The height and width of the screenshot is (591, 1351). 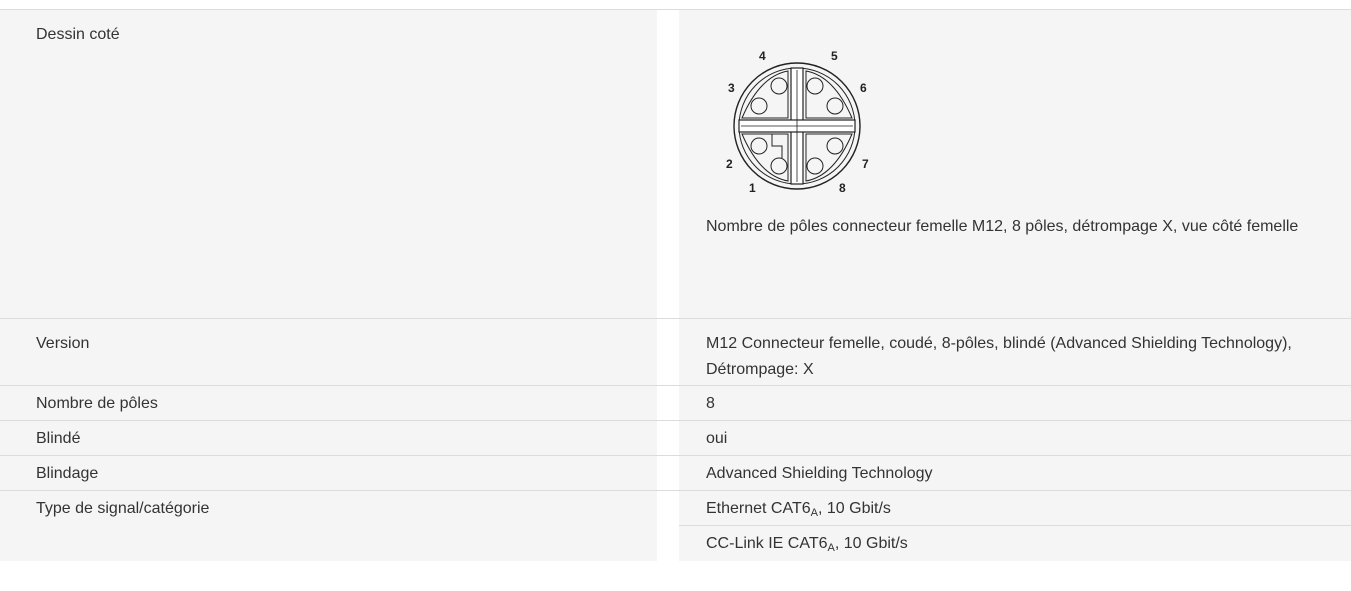 What do you see at coordinates (78, 34) in the screenshot?
I see `row-label: Dessin coté` at bounding box center [78, 34].